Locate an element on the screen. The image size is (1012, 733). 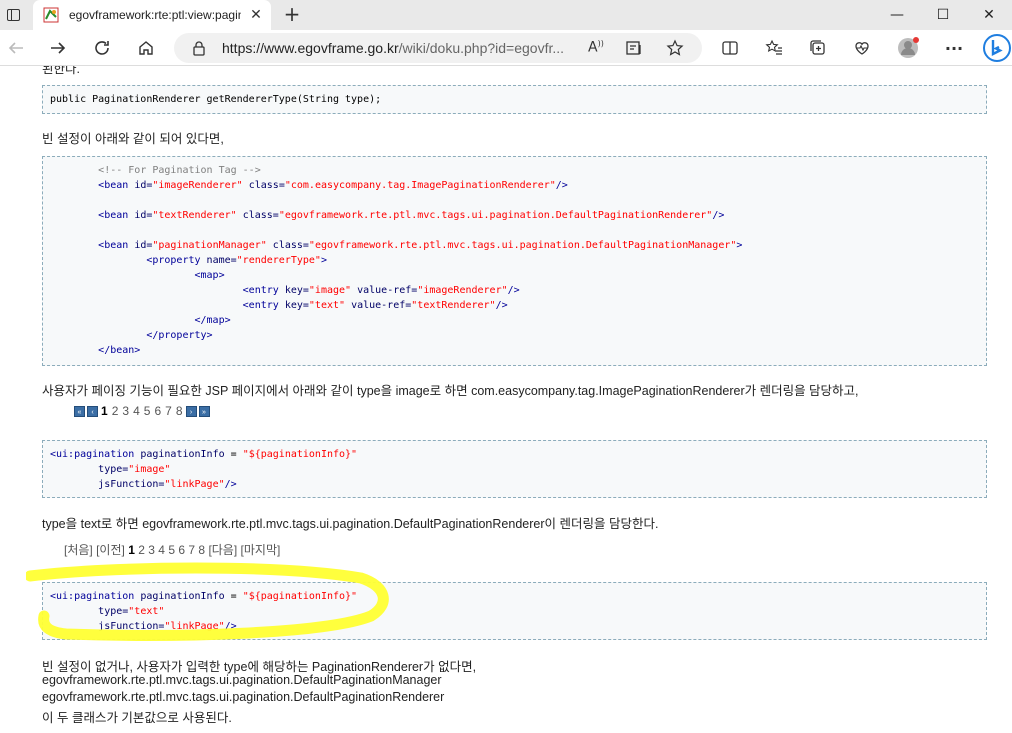
more-menu-icon: ··· is located at coordinates (954, 48).